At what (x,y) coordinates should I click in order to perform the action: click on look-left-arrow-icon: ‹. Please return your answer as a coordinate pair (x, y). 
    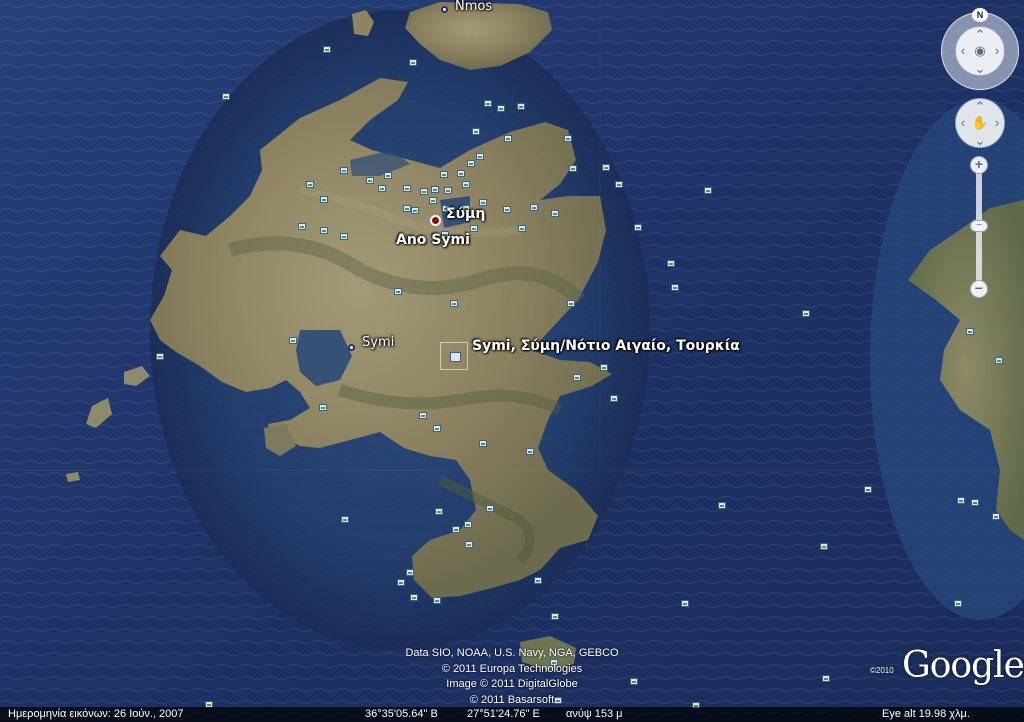
    Looking at the image, I should click on (963, 50).